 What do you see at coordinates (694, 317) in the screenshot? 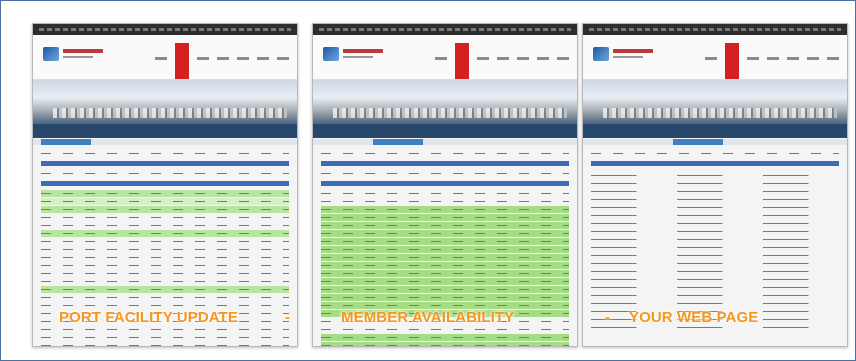
I see `caption-your-web-page: YOUR WEB PAGE` at bounding box center [694, 317].